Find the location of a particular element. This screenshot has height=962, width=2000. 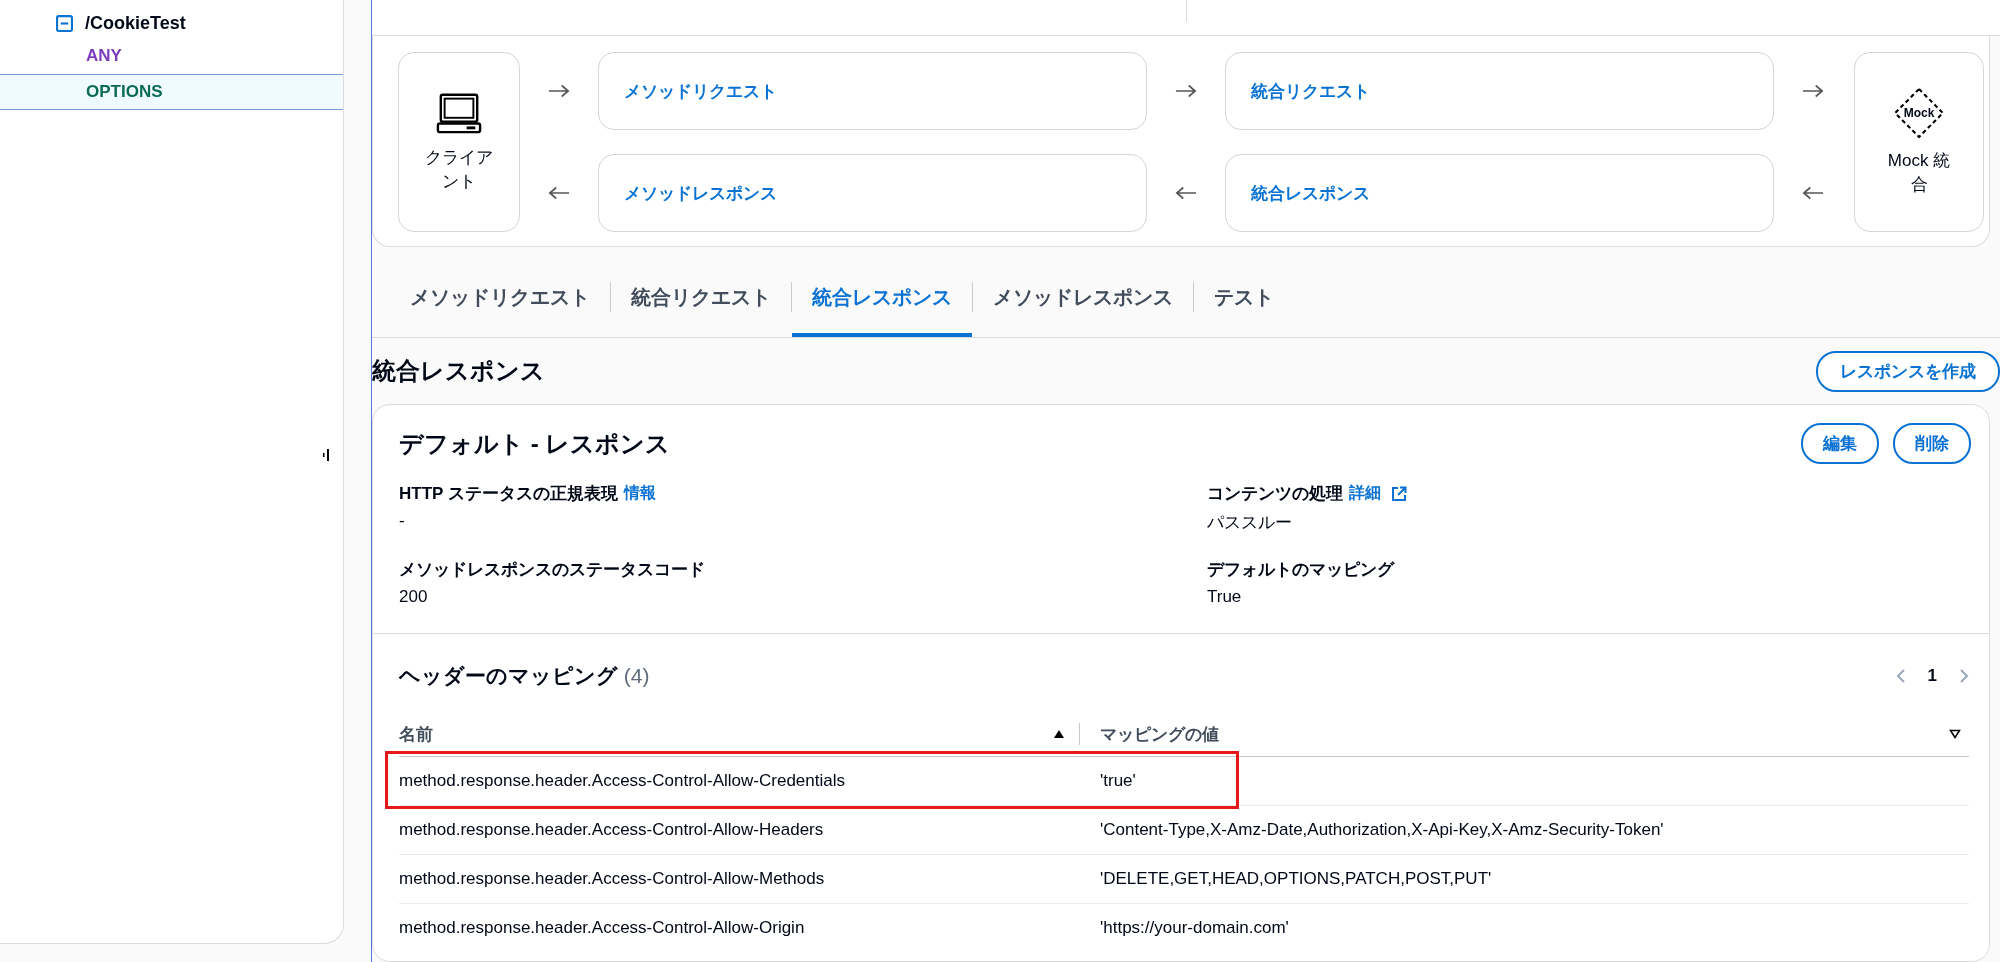

previous-page-icon is located at coordinates (1900, 676).